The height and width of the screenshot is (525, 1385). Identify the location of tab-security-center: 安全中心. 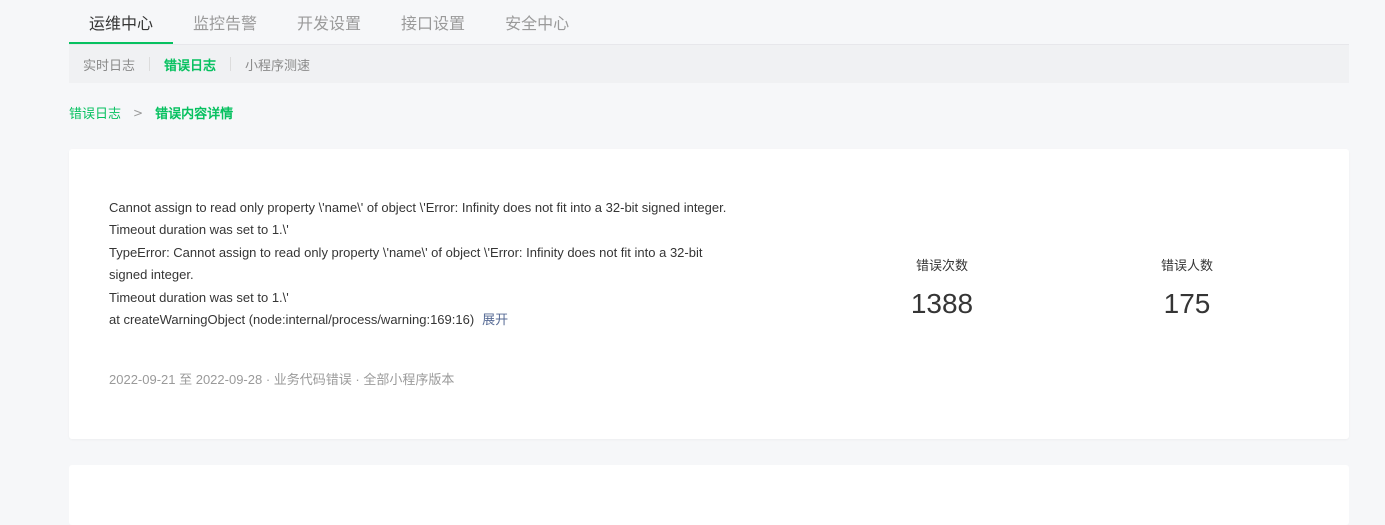
(537, 23).